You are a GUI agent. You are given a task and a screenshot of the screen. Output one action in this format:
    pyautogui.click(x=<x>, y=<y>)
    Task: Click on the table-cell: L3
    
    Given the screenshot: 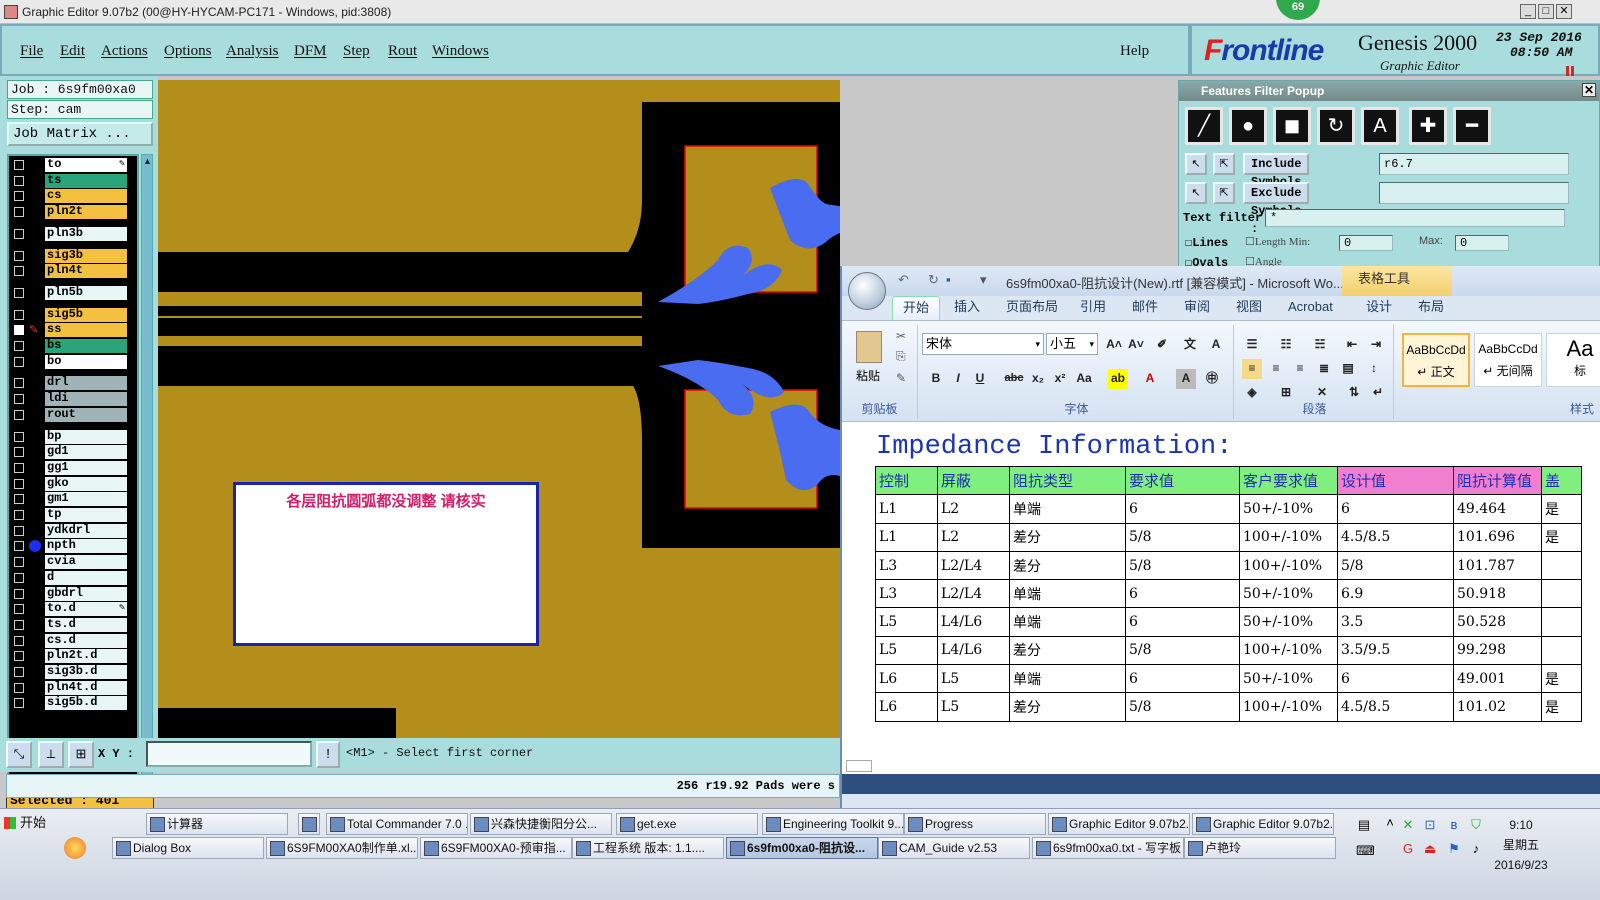 What is the action you would take?
    pyautogui.click(x=906, y=565)
    